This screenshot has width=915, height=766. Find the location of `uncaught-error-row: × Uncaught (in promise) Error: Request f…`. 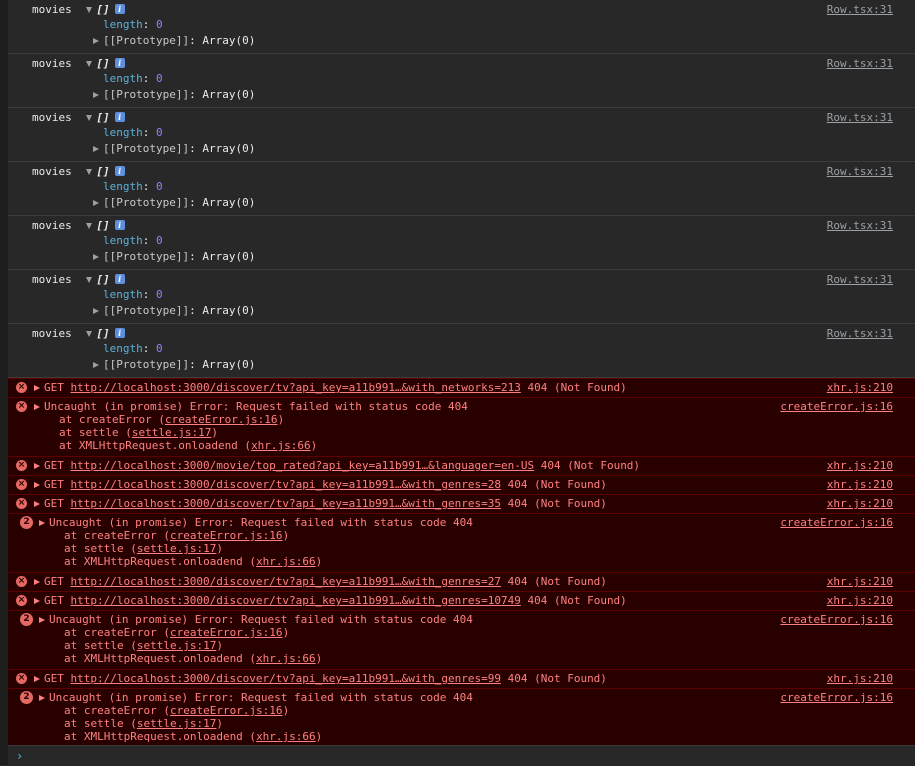

uncaught-error-row: × Uncaught (in promise) Error: Request f… is located at coordinates (461, 426).